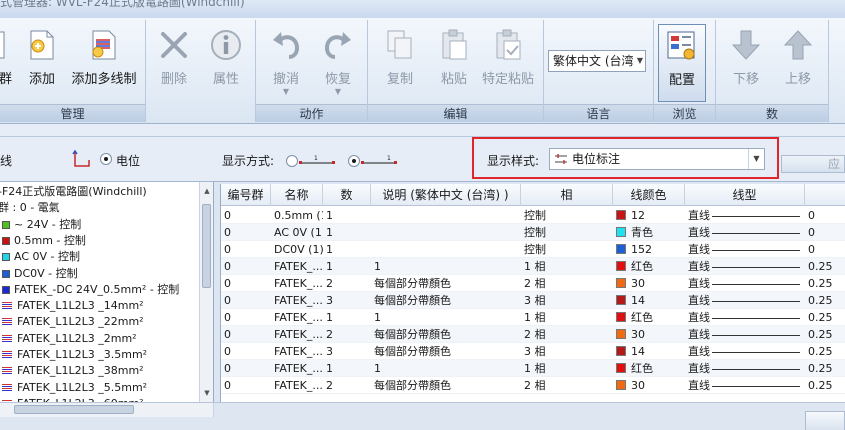 This screenshot has height=430, width=845. I want to click on table-row: 0 FATEK_... 3 每個部分帶顏色 3 相 14 直线 0.25, so click(533, 351).